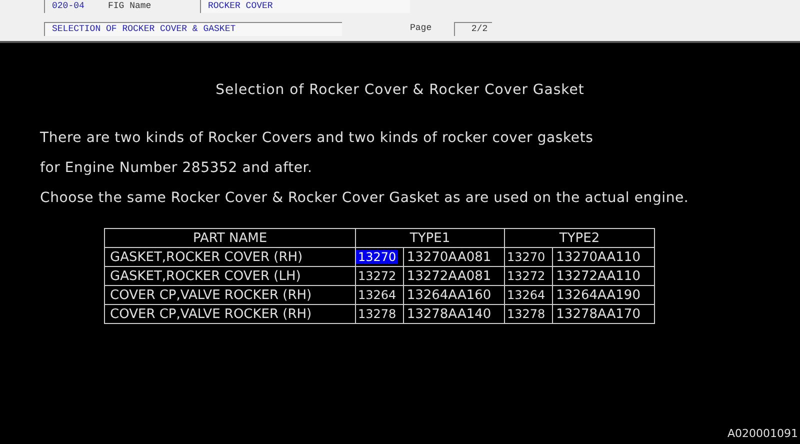 The width and height of the screenshot is (800, 444). Describe the element at coordinates (598, 295) in the screenshot. I see `part-number-cell: 13264AA190` at that location.